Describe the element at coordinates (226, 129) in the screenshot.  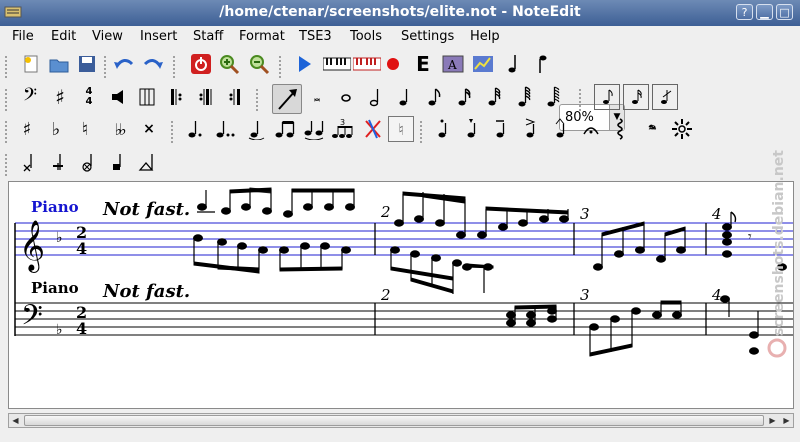
I see `double-dotted-note-icon` at that location.